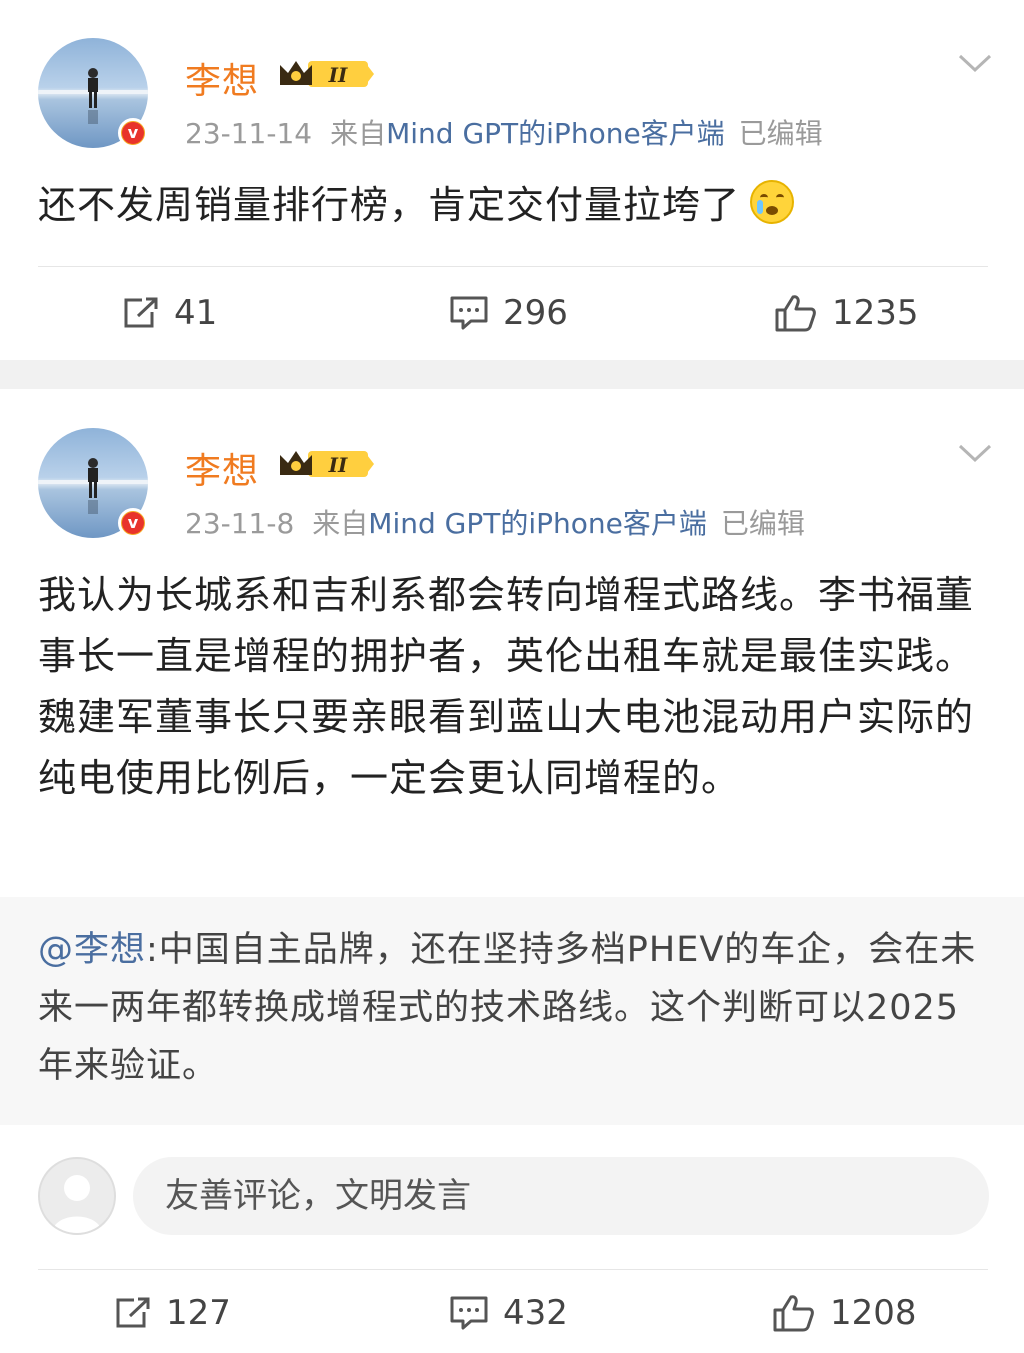 The height and width of the screenshot is (1353, 1024). I want to click on crying-face-icon, so click(772, 202).